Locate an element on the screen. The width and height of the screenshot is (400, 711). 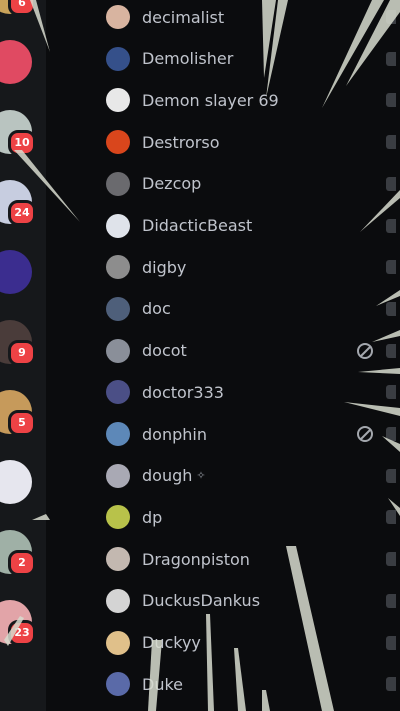
member-name: Dezcop is located at coordinates (172, 184).